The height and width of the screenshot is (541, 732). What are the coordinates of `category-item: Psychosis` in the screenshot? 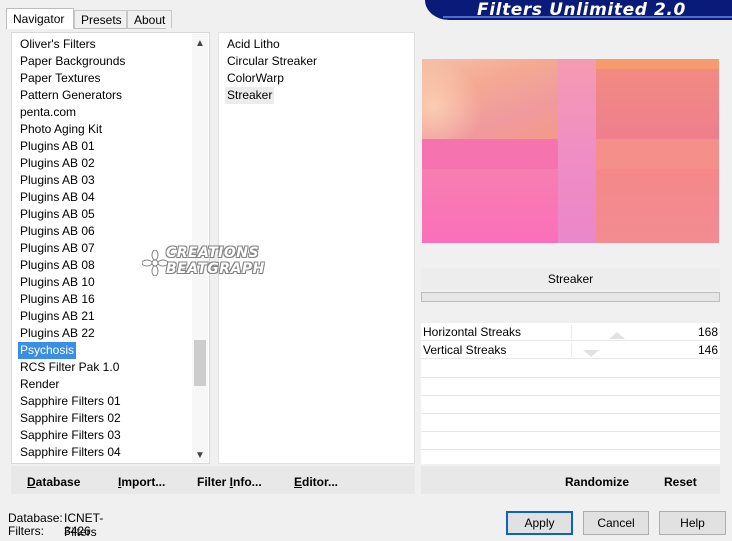 It's located at (47, 350).